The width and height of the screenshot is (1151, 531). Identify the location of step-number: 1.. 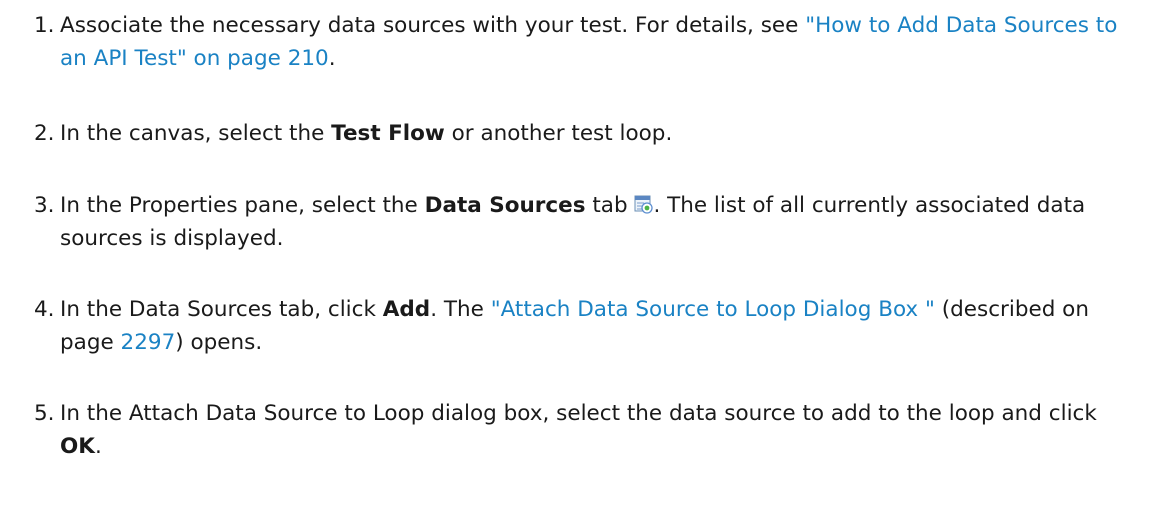
(44, 25).